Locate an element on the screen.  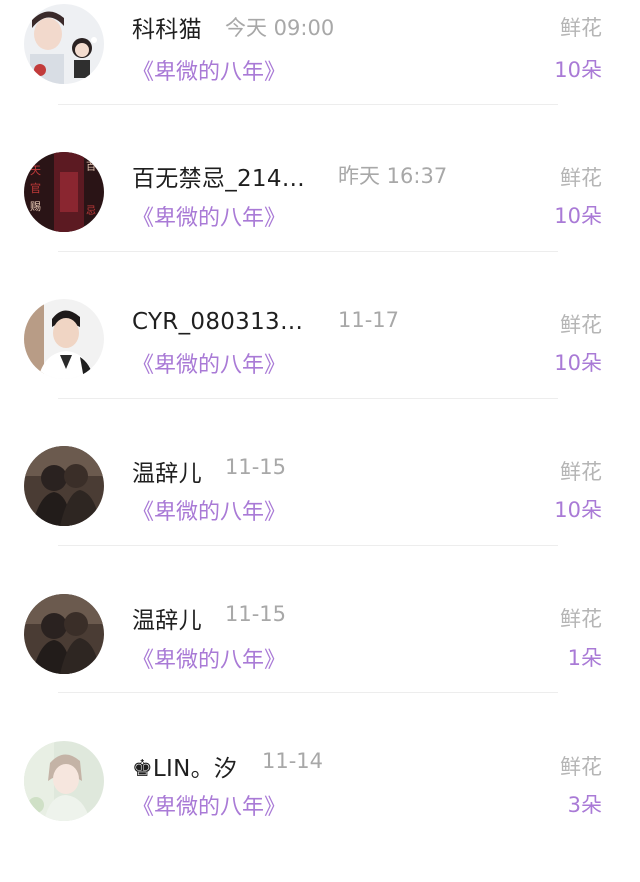
timestamp: 昨天 16:37 is located at coordinates (393, 176).